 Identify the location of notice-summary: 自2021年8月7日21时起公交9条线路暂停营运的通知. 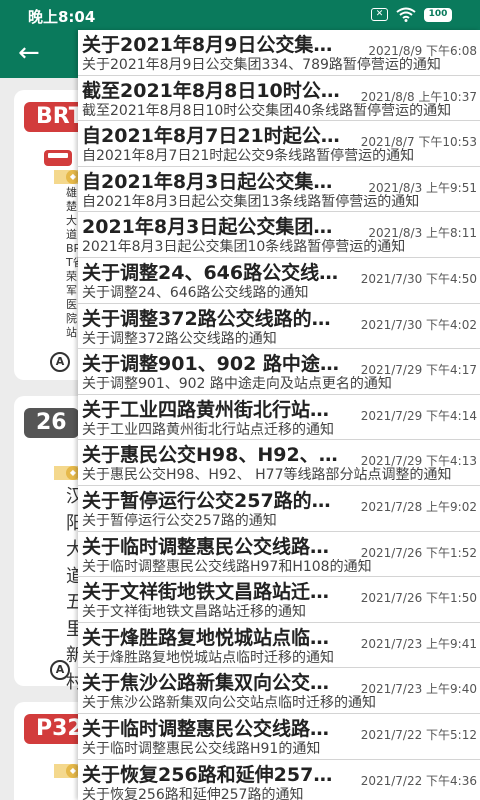
(248, 156).